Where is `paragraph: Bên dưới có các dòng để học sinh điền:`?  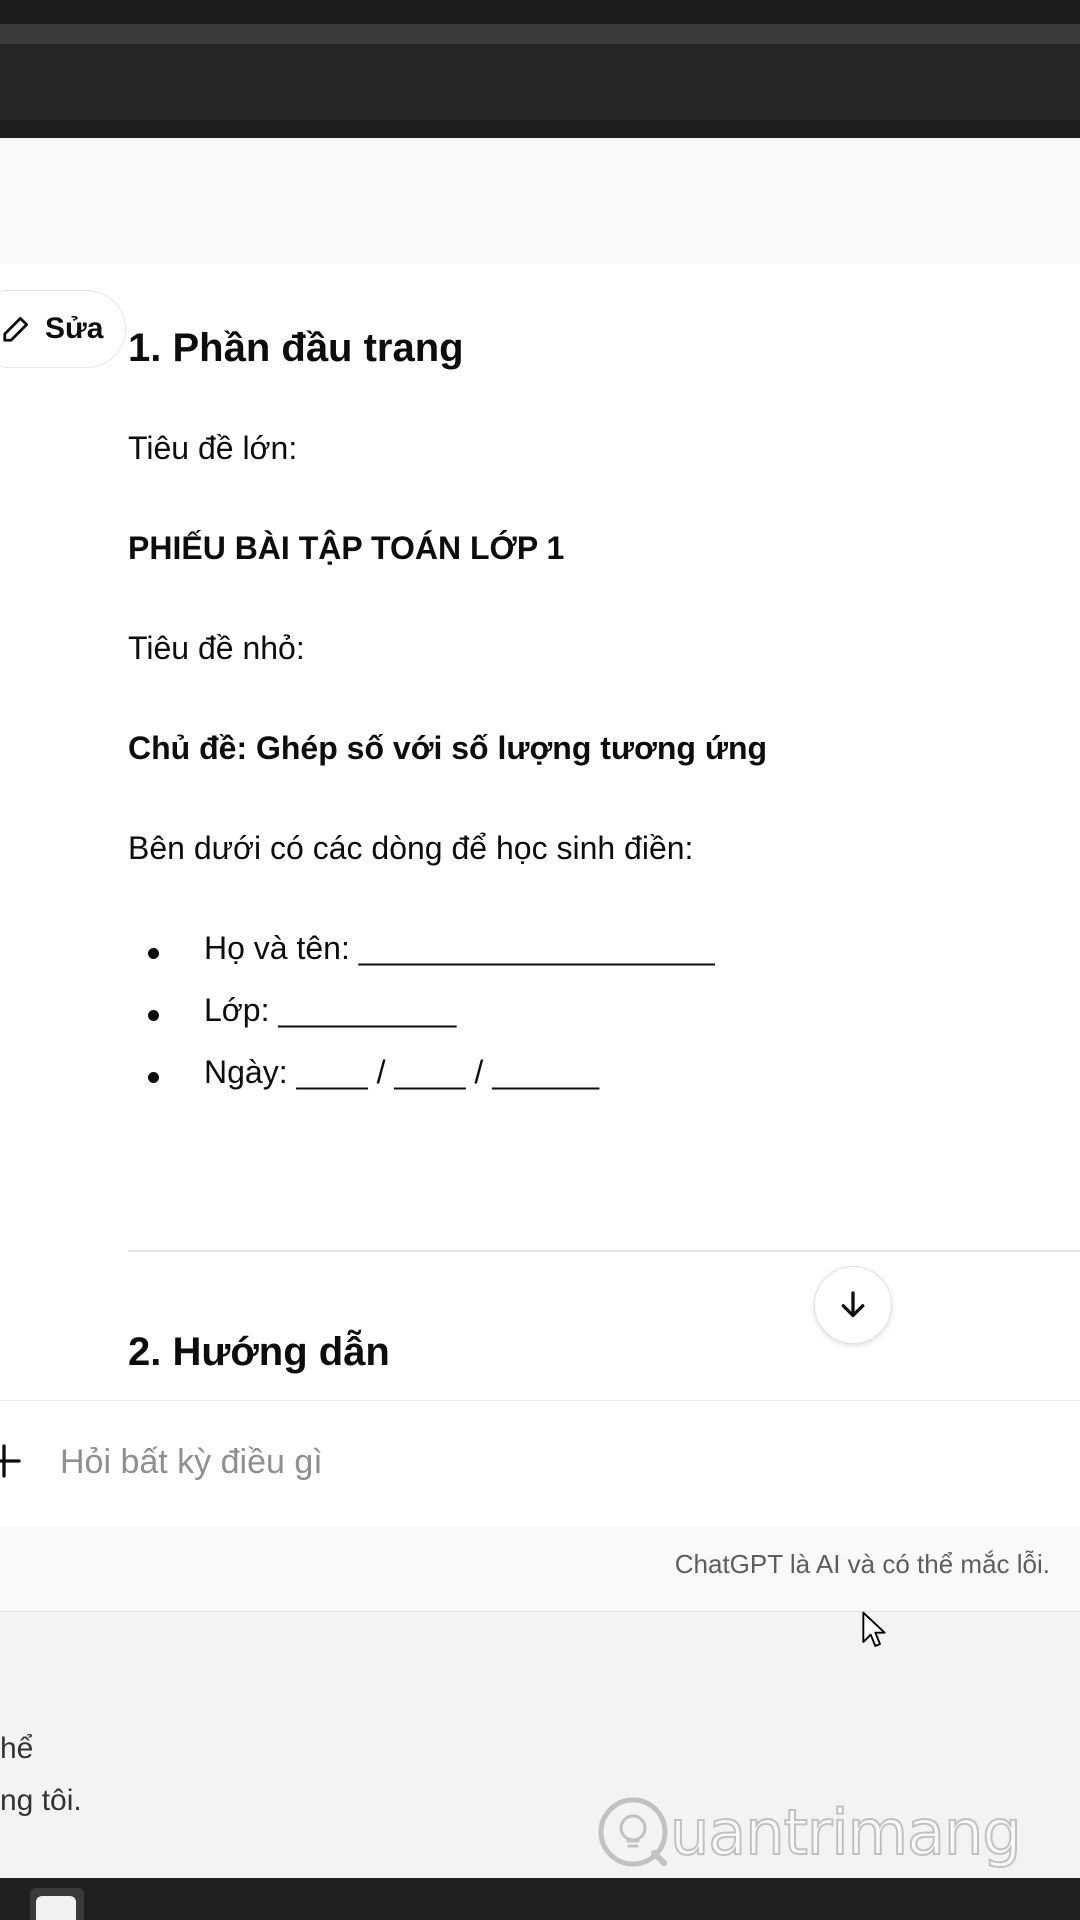 paragraph: Bên dưới có các dòng để học sinh điền: is located at coordinates (411, 848).